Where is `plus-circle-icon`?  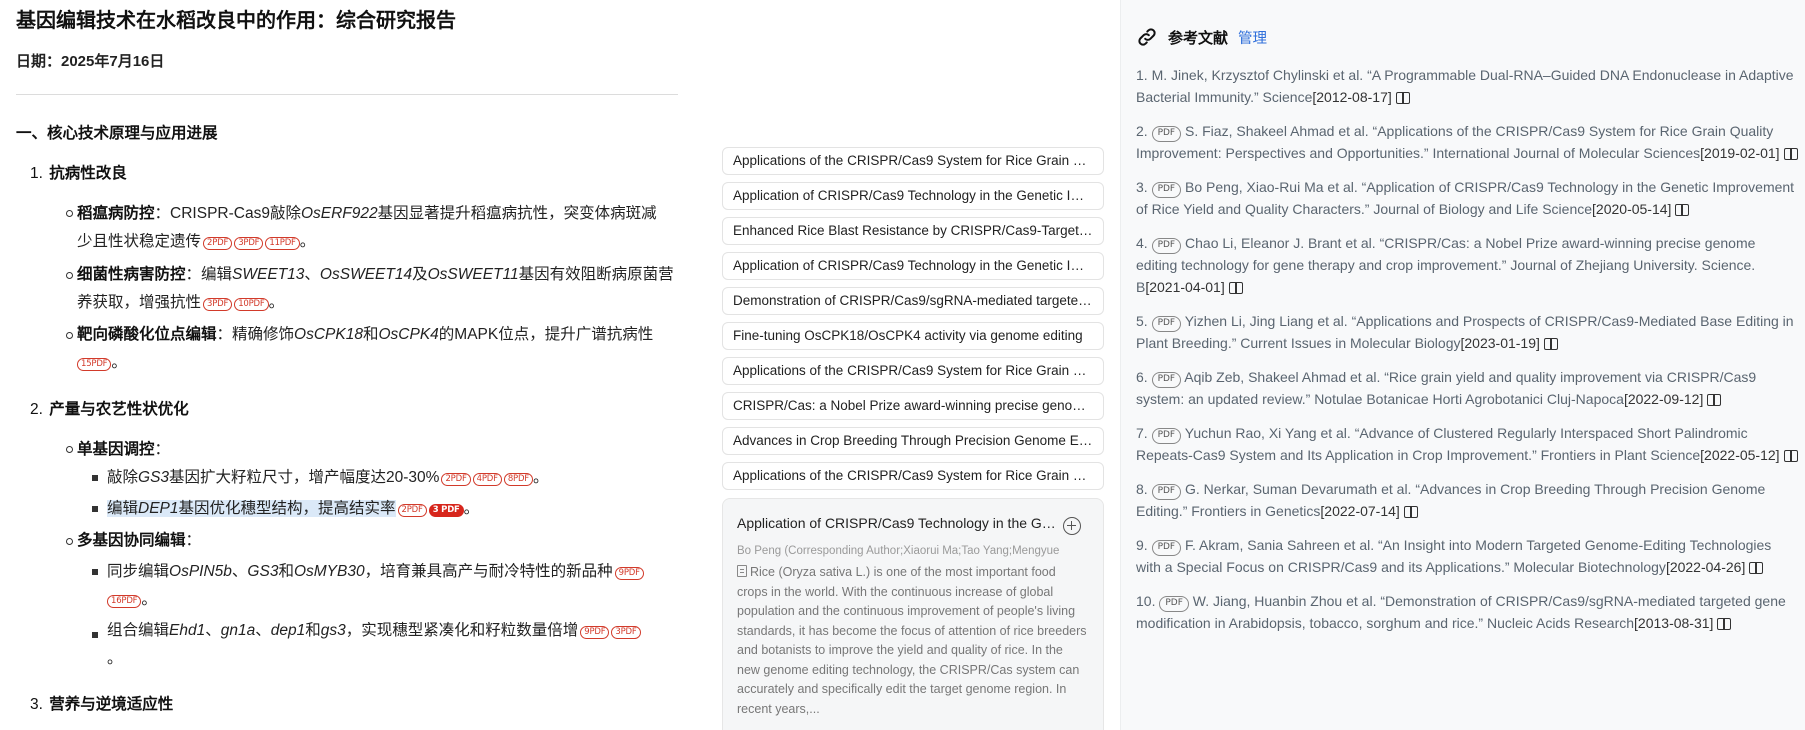 plus-circle-icon is located at coordinates (1072, 526).